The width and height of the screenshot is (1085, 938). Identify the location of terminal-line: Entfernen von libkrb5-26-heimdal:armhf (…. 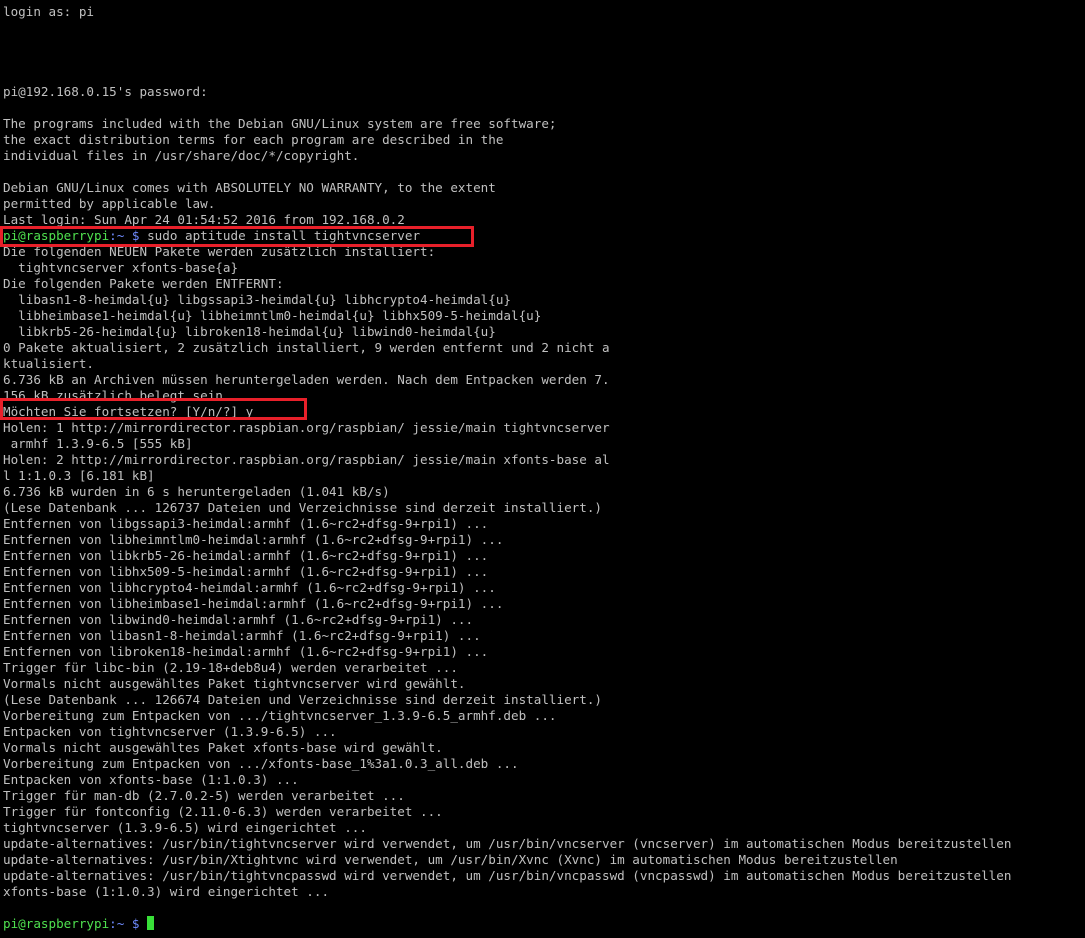
(246, 555).